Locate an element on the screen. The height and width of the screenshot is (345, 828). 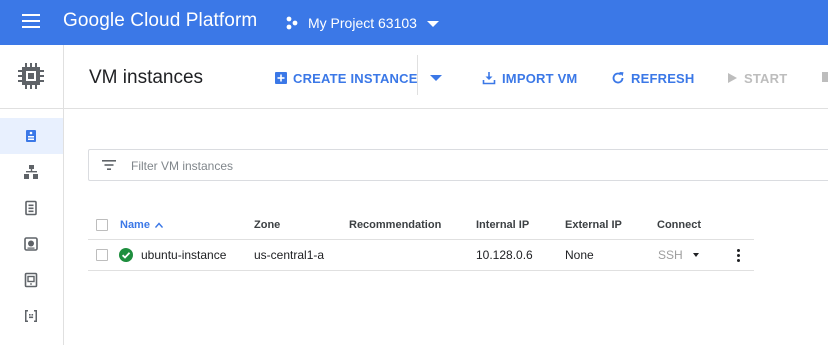
top-app-bar: Google Cloud Platform My Project 63103 is located at coordinates (414, 22).